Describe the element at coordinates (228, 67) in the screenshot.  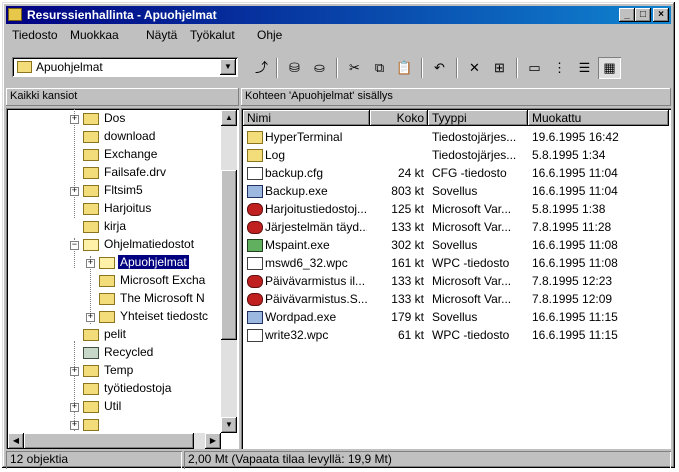
I see `chevron-down-icon: ▼` at that location.